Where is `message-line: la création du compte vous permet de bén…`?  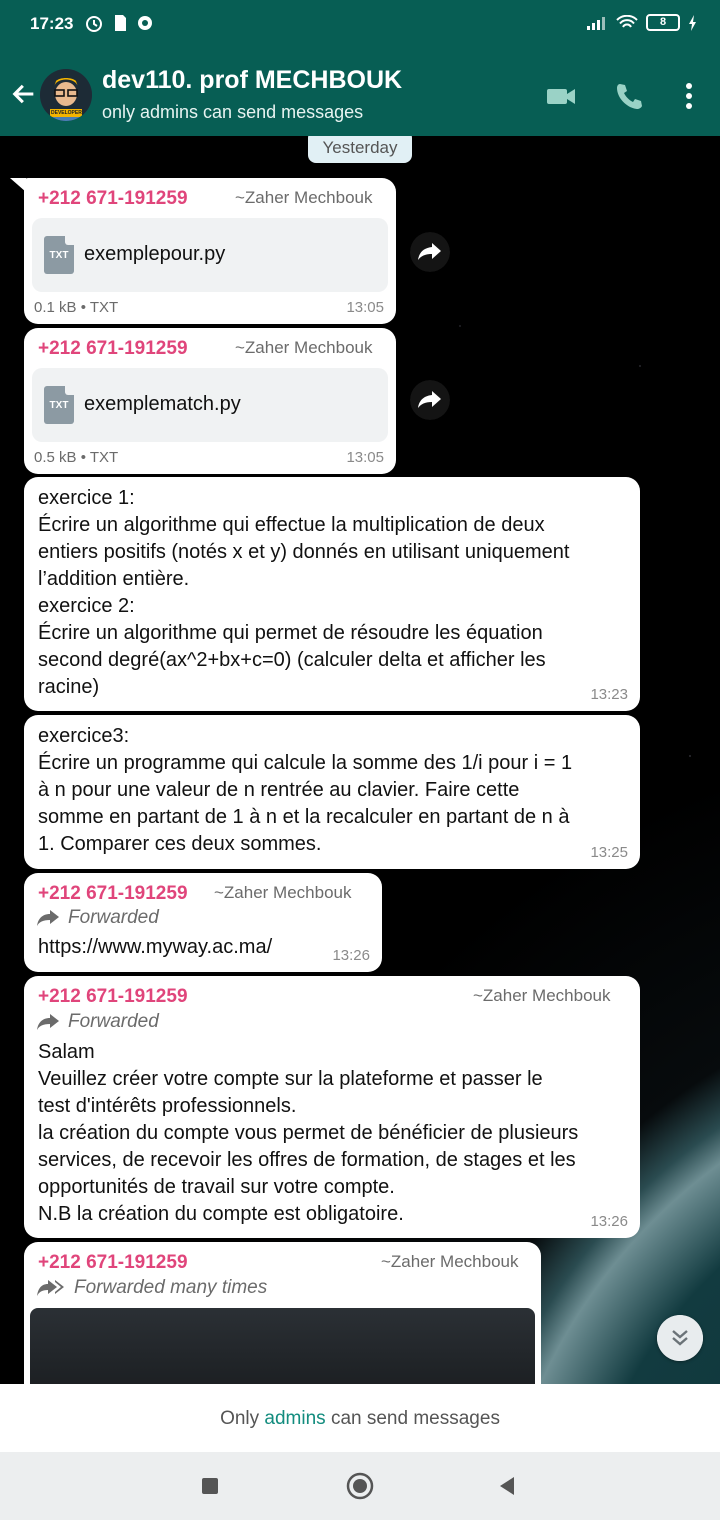 message-line: la création du compte vous permet de bén… is located at coordinates (308, 1133).